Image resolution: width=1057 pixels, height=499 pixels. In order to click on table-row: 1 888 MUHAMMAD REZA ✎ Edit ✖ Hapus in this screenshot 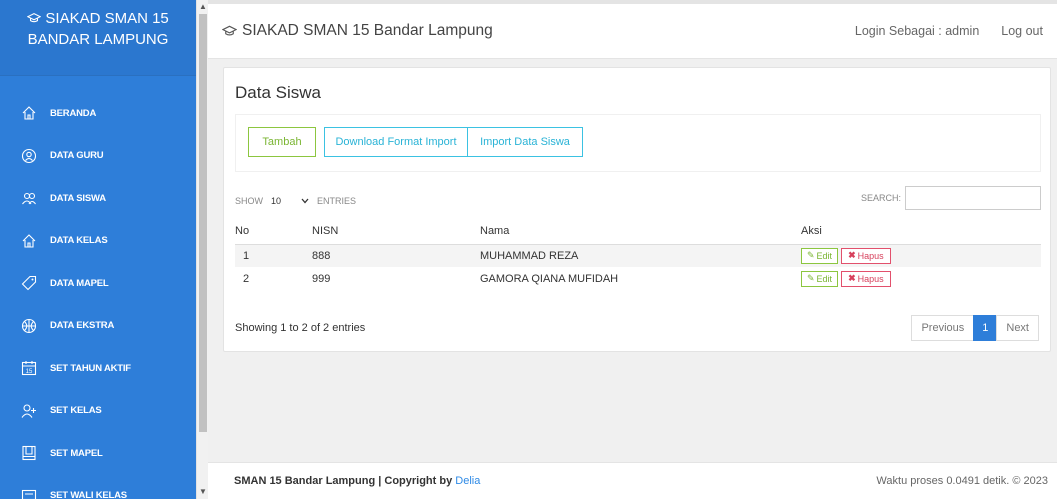, I will do `click(638, 255)`.